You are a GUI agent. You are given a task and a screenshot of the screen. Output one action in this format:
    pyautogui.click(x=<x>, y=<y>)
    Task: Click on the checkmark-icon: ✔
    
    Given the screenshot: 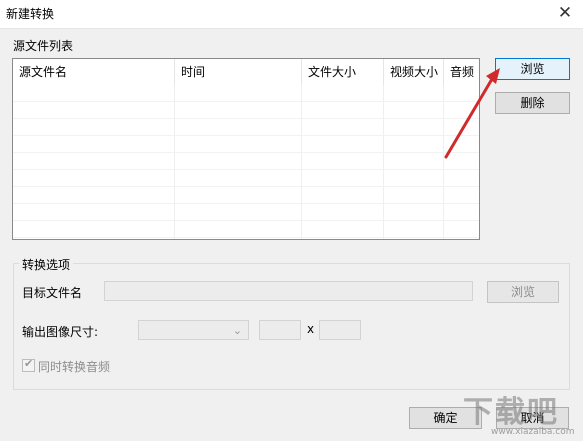 What is the action you would take?
    pyautogui.click(x=29, y=363)
    